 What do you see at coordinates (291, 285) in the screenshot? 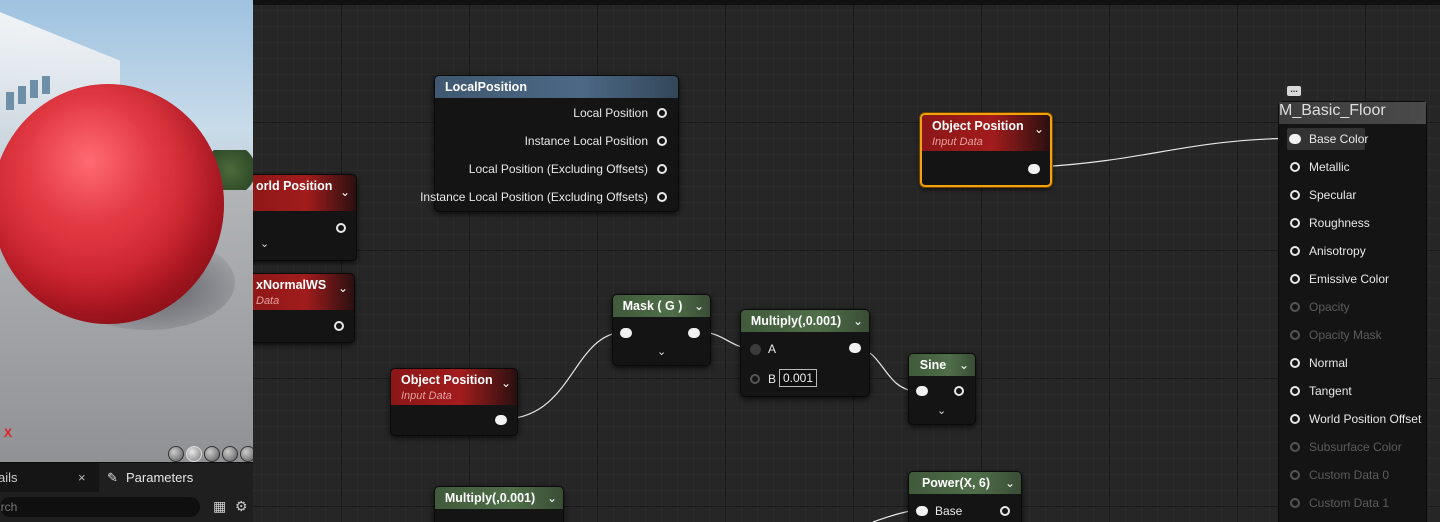
I see `node-title: xNormalWS` at bounding box center [291, 285].